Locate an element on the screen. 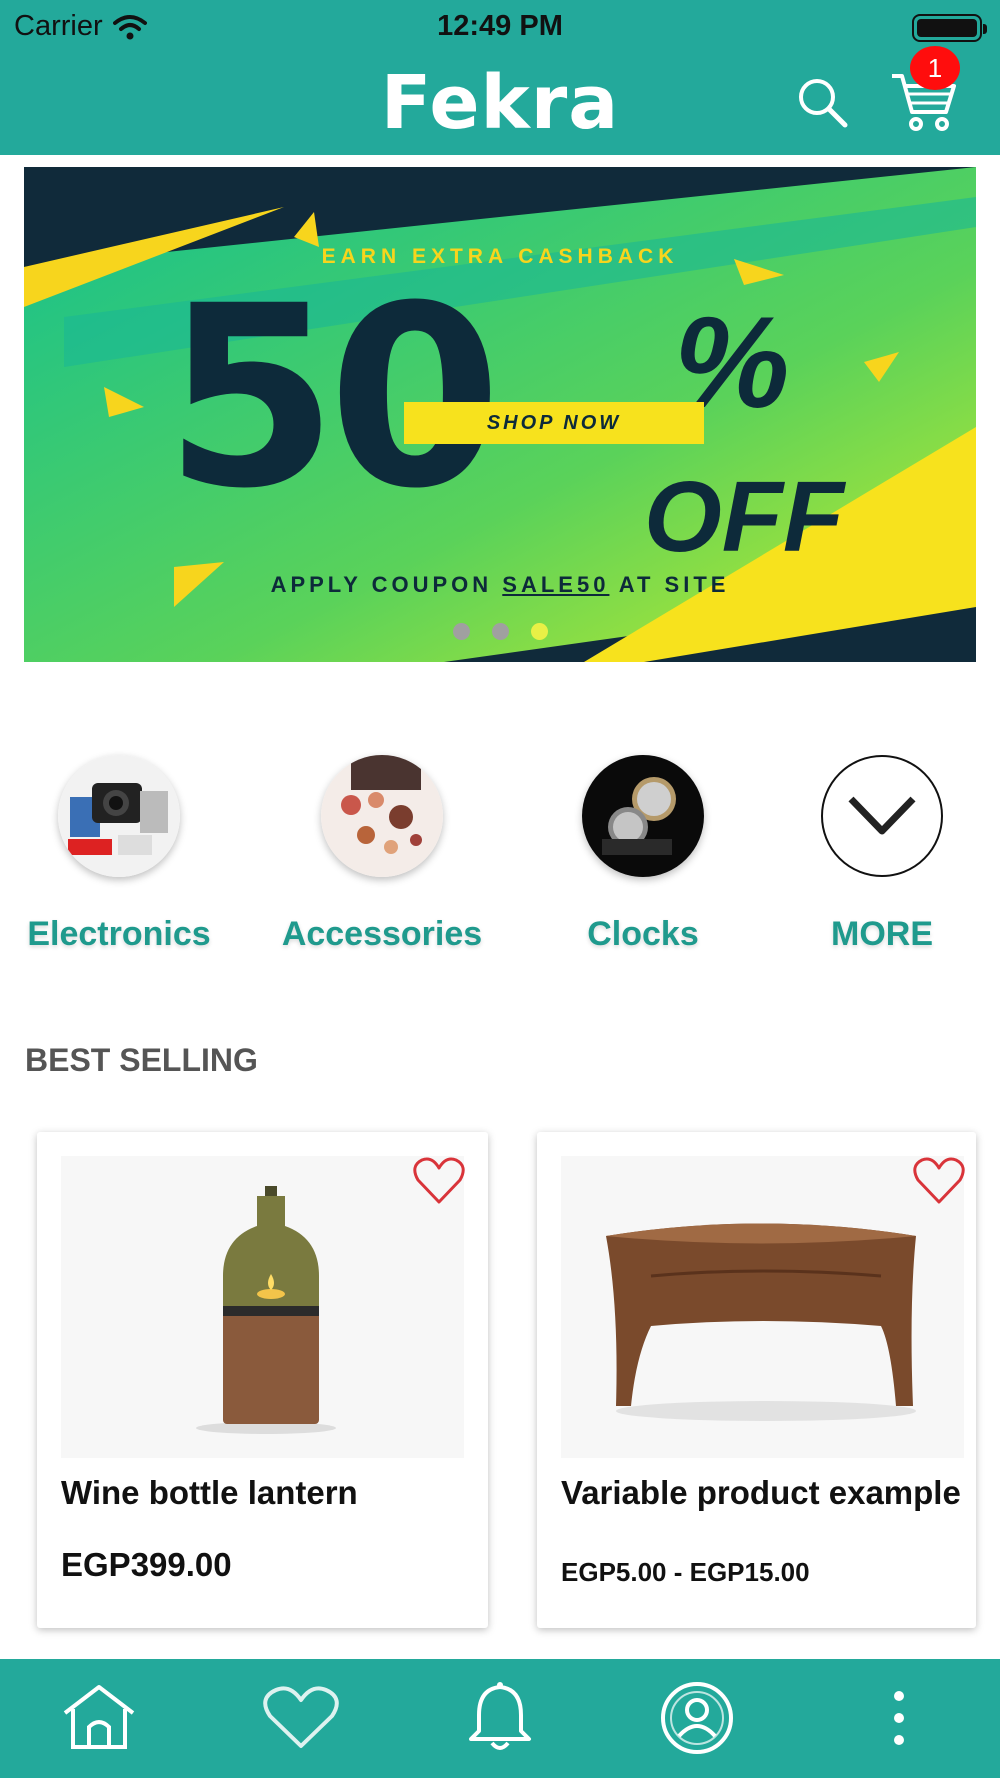  bottom-tab-bar is located at coordinates (500, 1718).